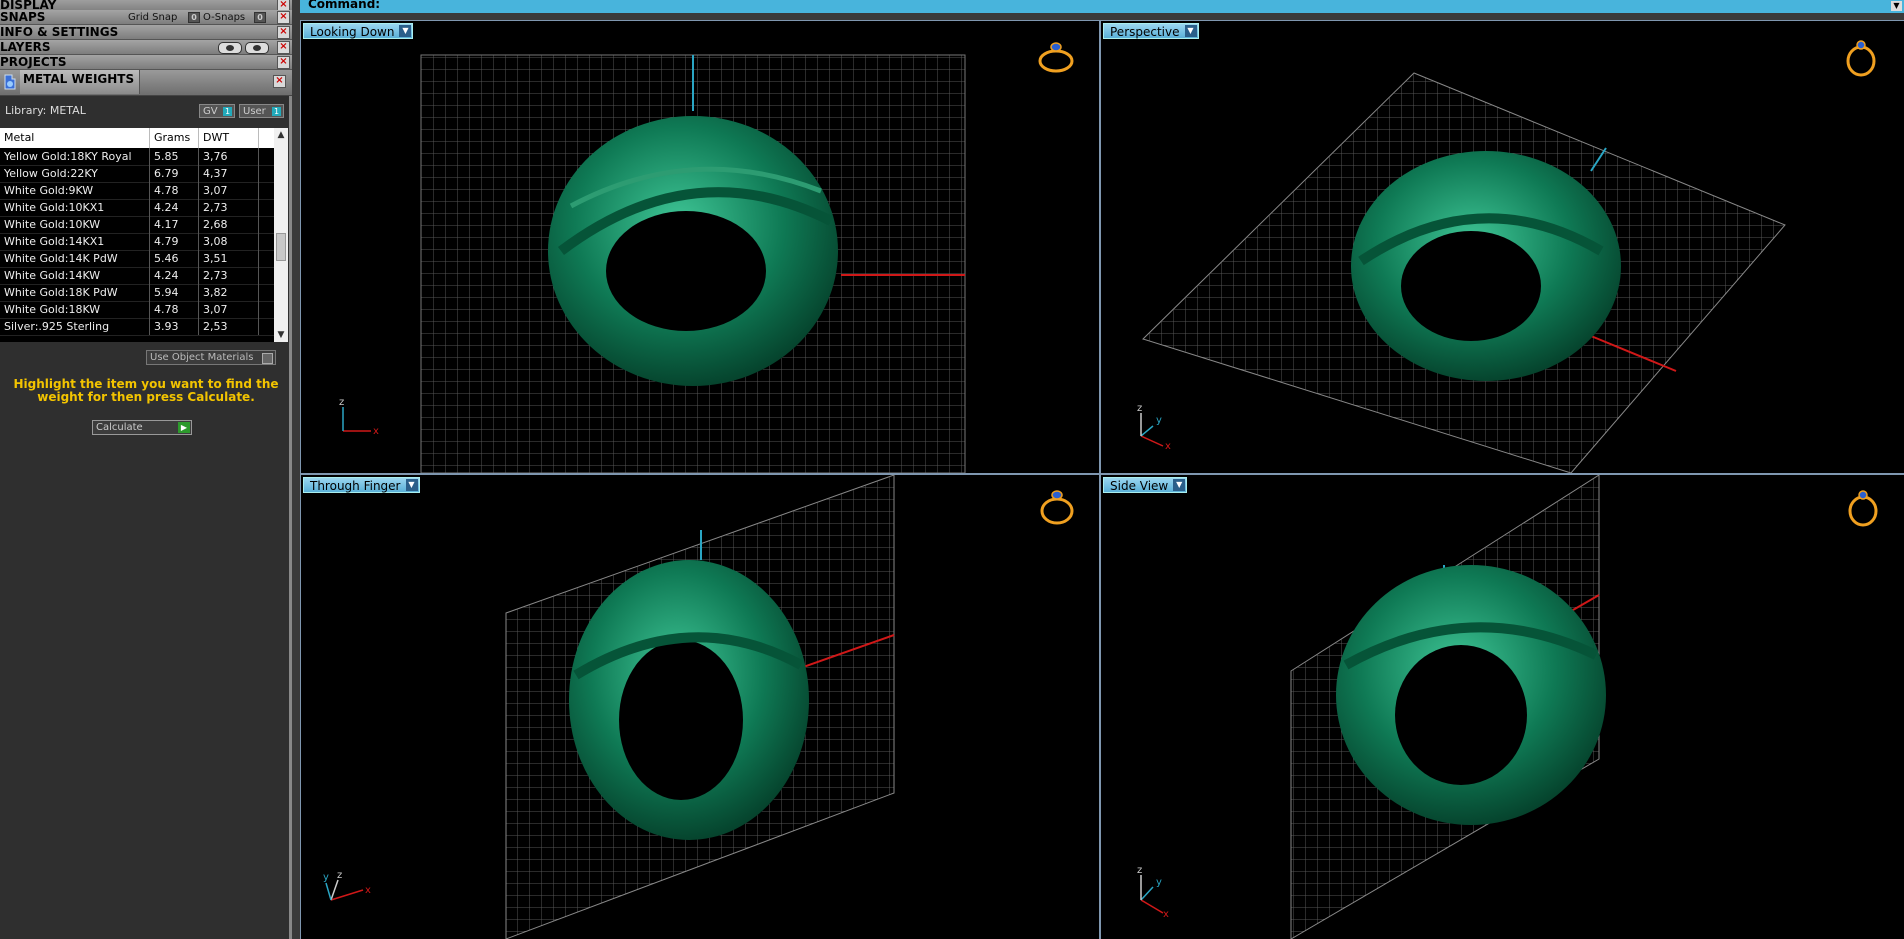 The image size is (1904, 939). I want to click on table-row: Yellow Gold:22KY 6.79 4,37, so click(137, 174).